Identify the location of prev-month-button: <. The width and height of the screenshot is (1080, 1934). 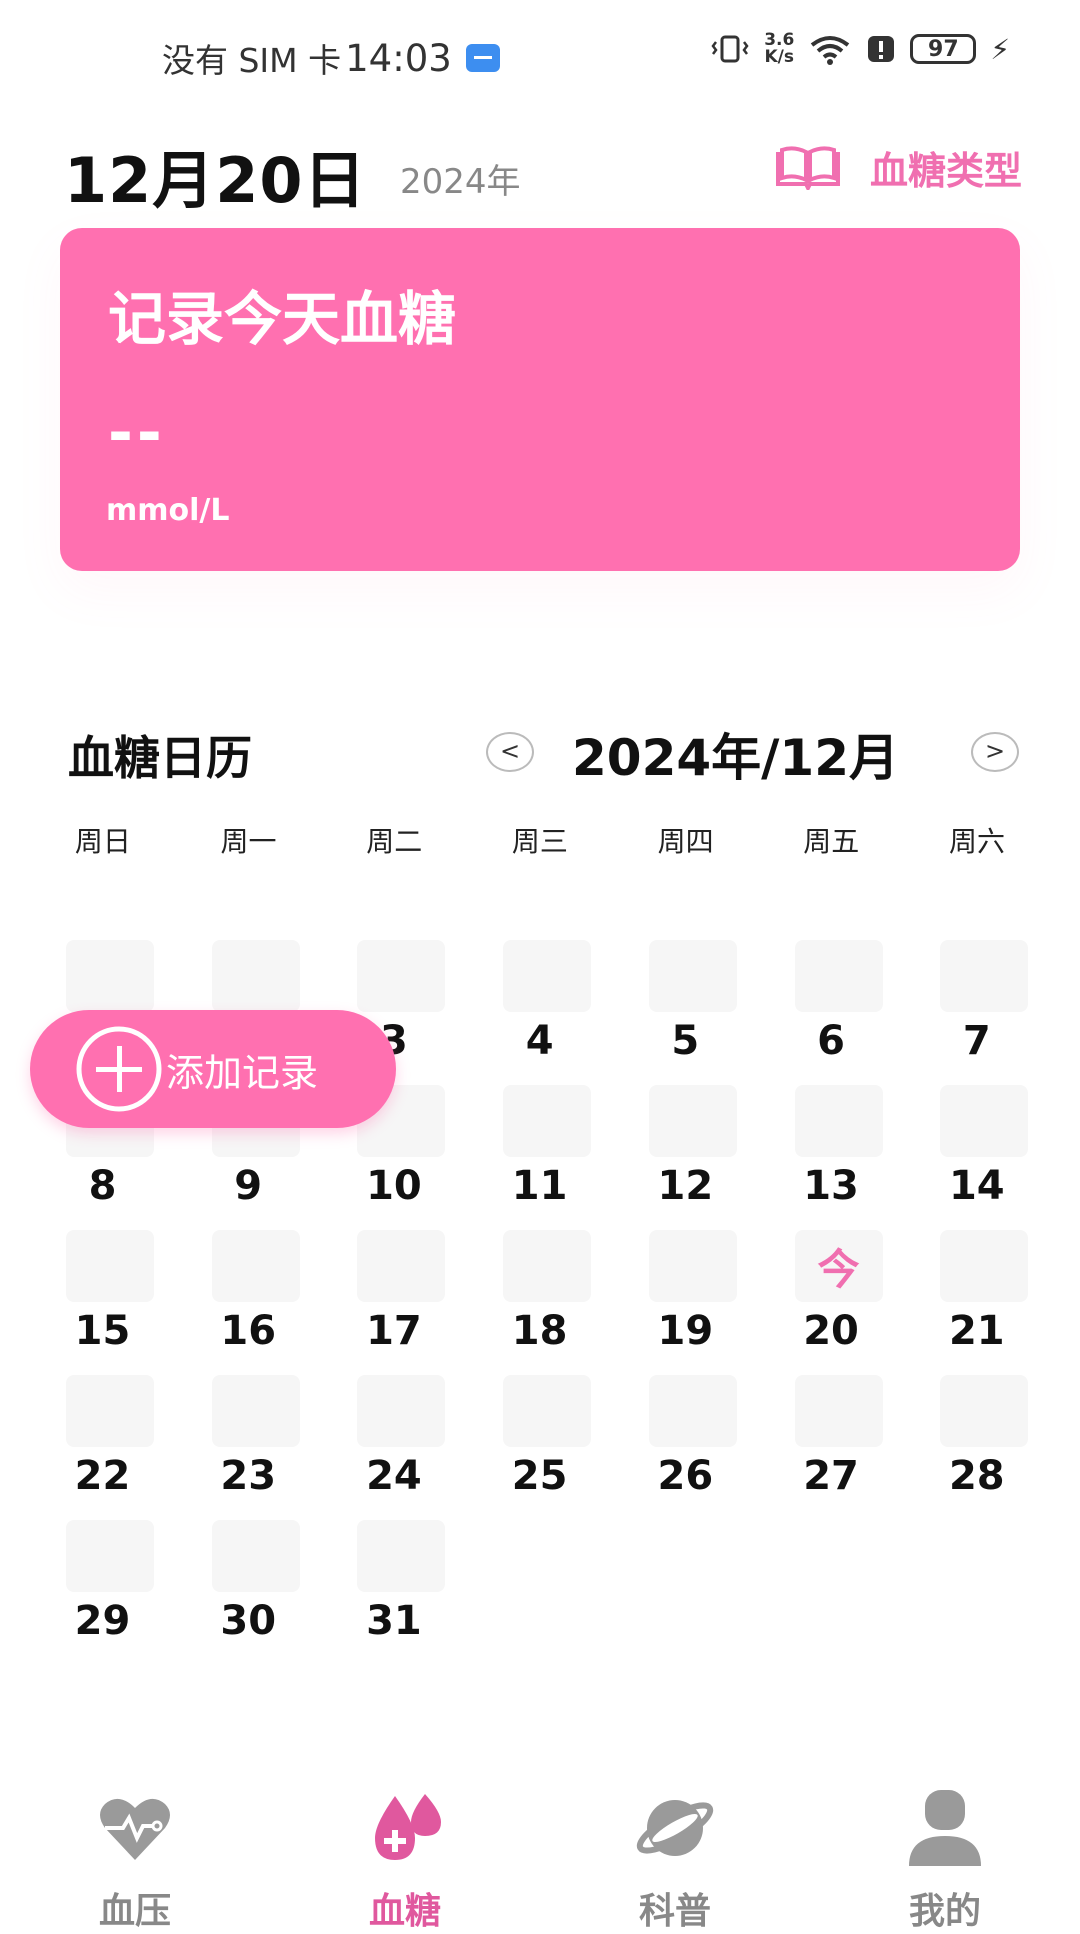
(510, 752).